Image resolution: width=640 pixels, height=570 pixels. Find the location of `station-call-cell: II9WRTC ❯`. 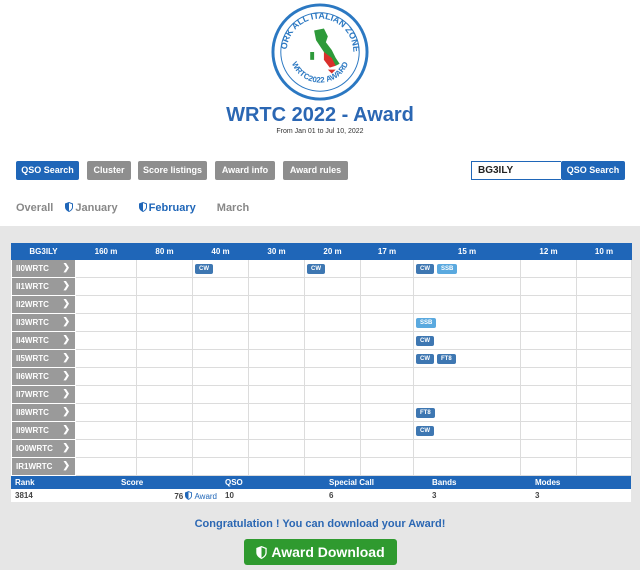

station-call-cell: II9WRTC ❯ is located at coordinates (43, 430).